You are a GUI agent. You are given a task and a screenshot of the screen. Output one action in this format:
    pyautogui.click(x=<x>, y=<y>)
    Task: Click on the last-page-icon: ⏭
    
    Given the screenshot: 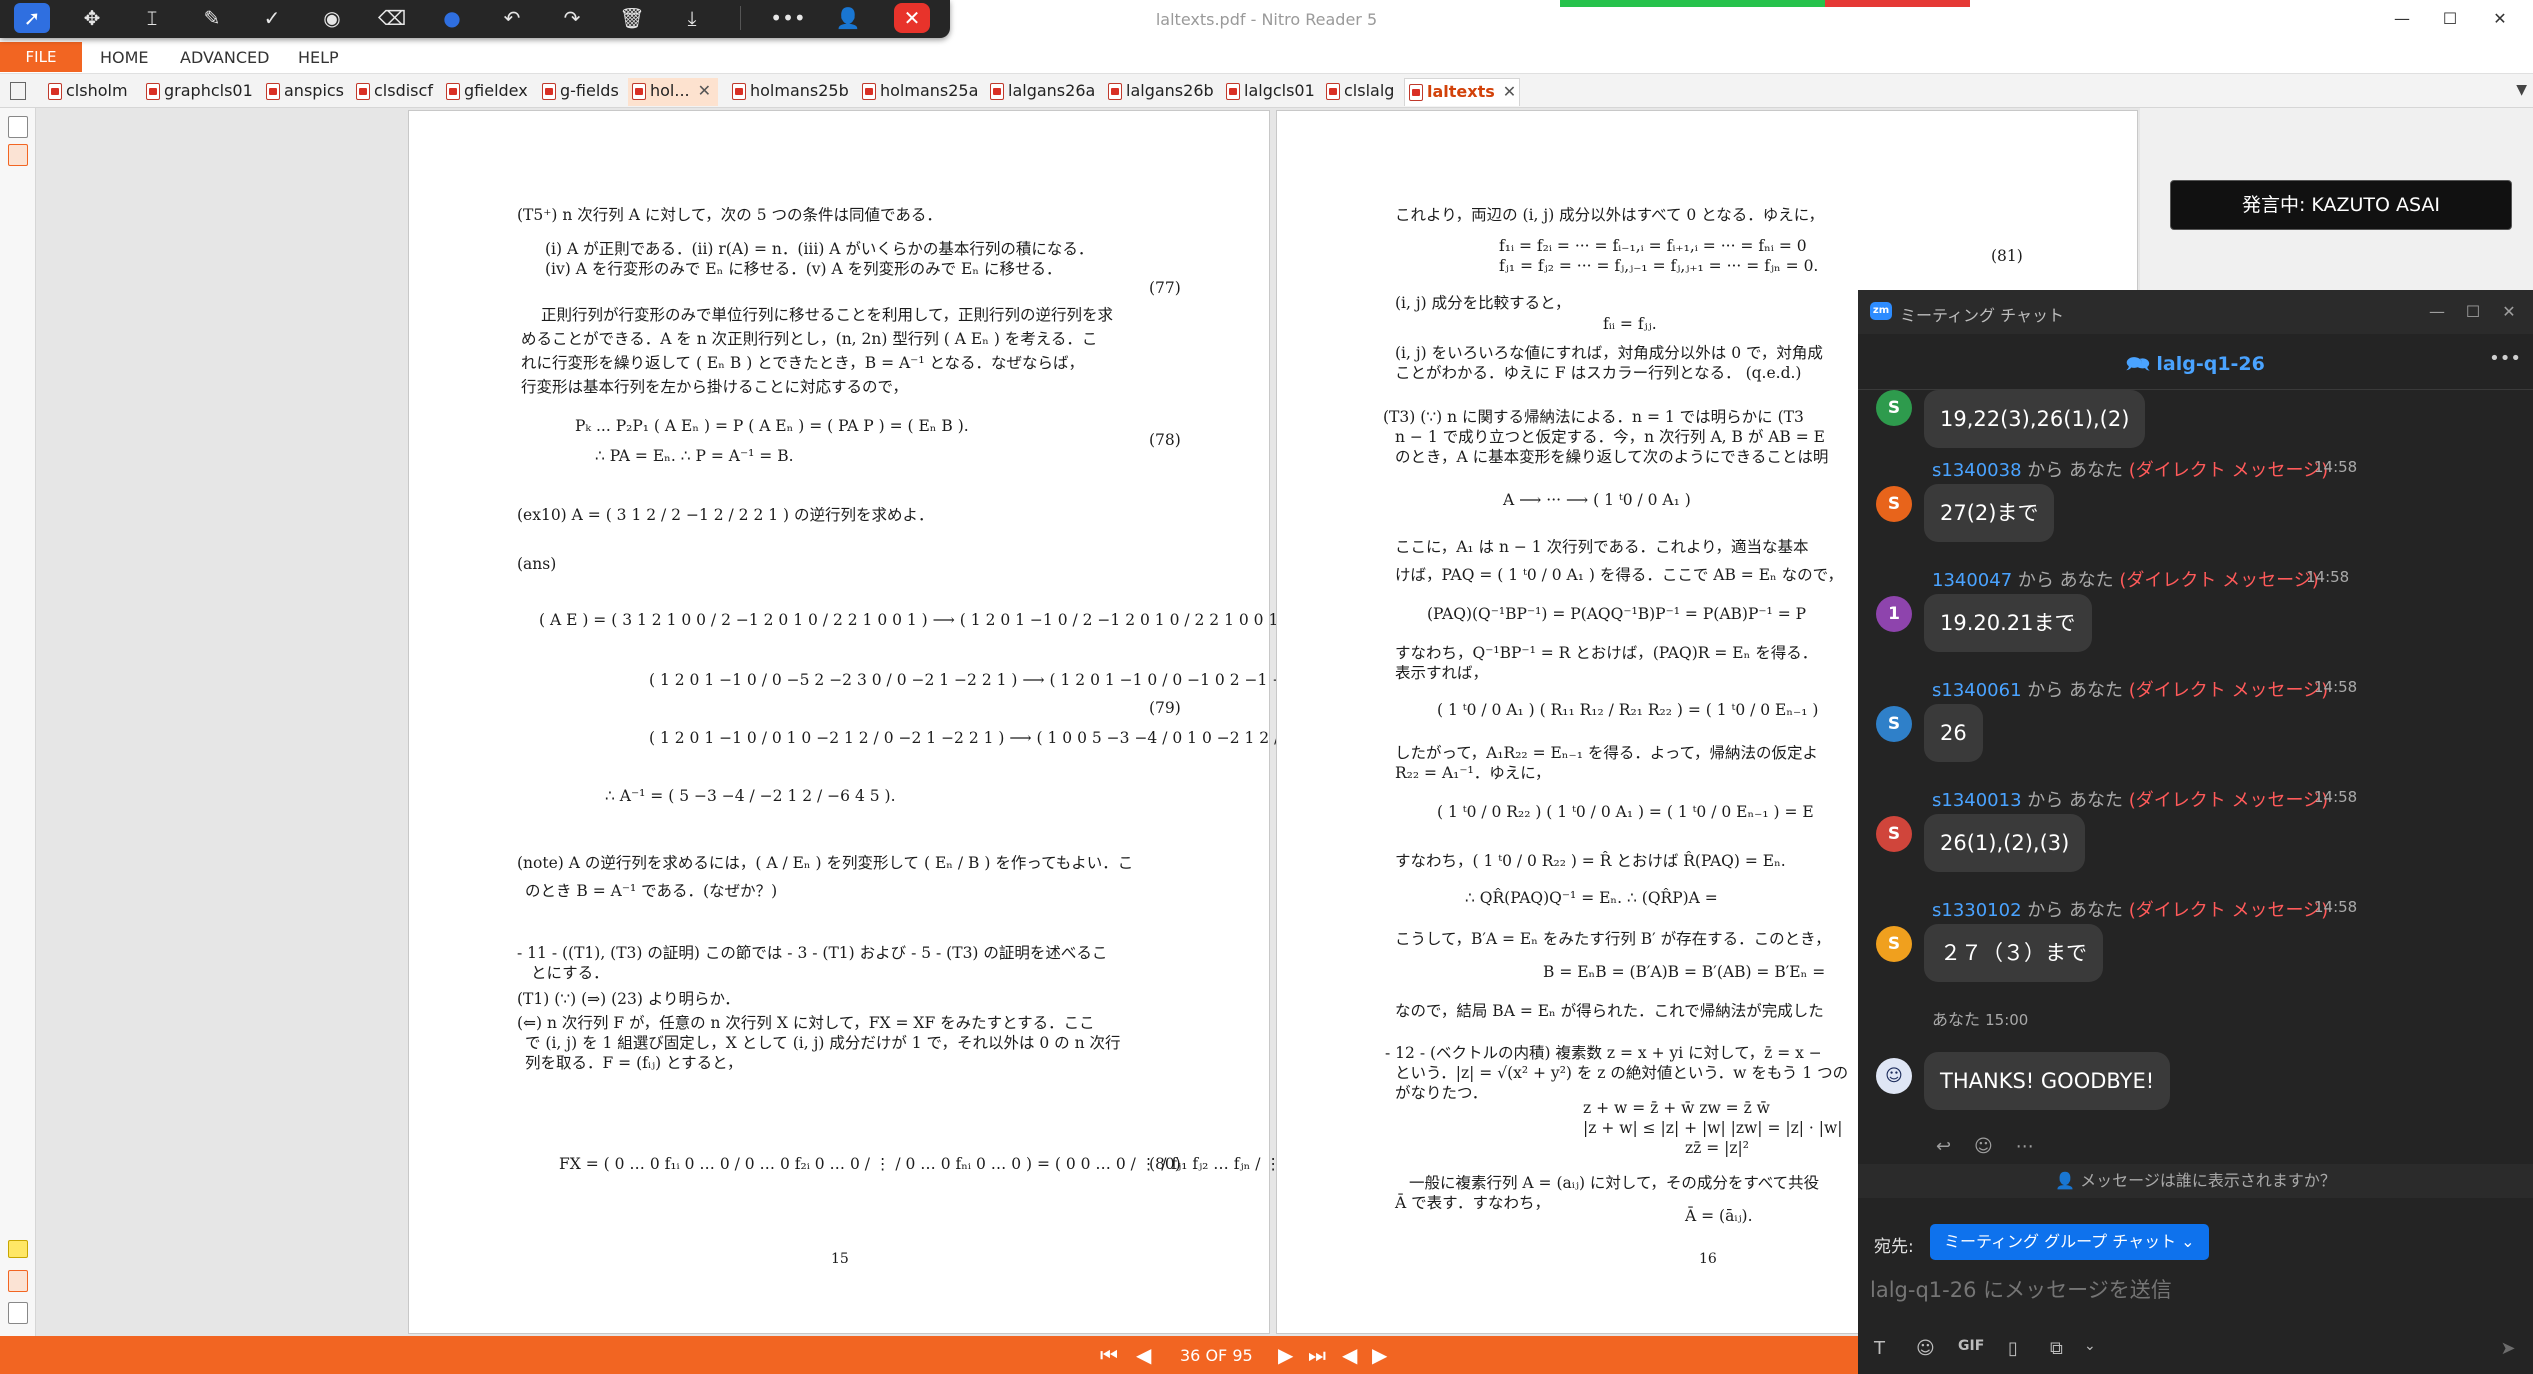 What is the action you would take?
    pyautogui.click(x=1317, y=1355)
    